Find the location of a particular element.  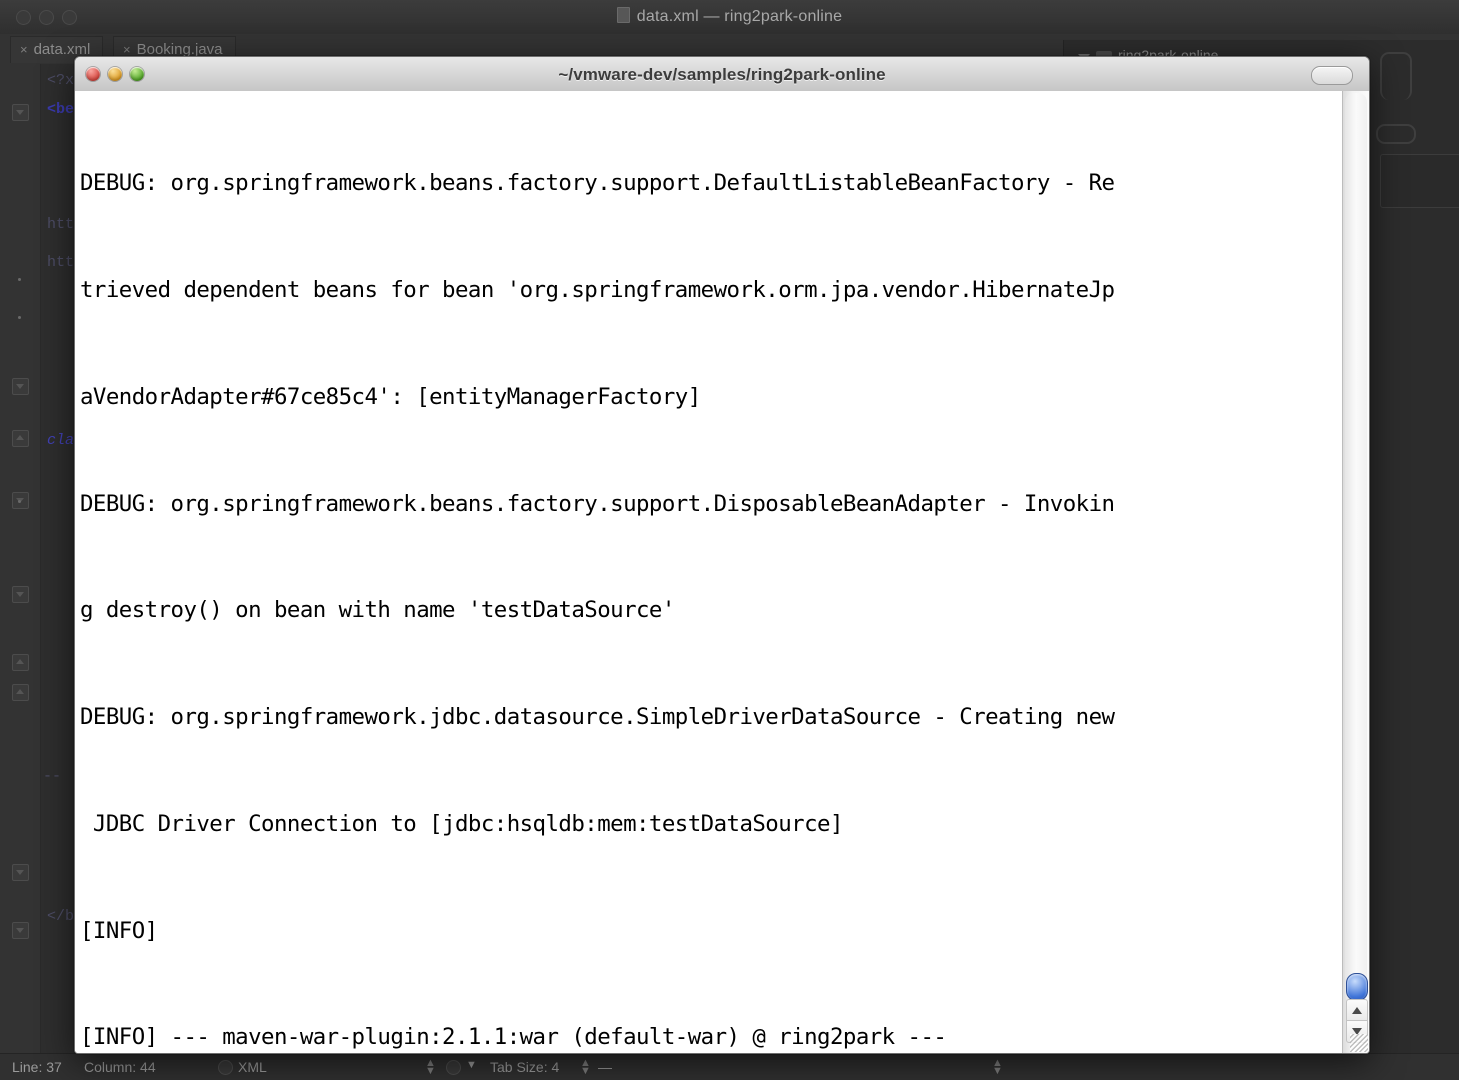

tab-size-indicator: Tab Size: 4 is located at coordinates (524, 1067).